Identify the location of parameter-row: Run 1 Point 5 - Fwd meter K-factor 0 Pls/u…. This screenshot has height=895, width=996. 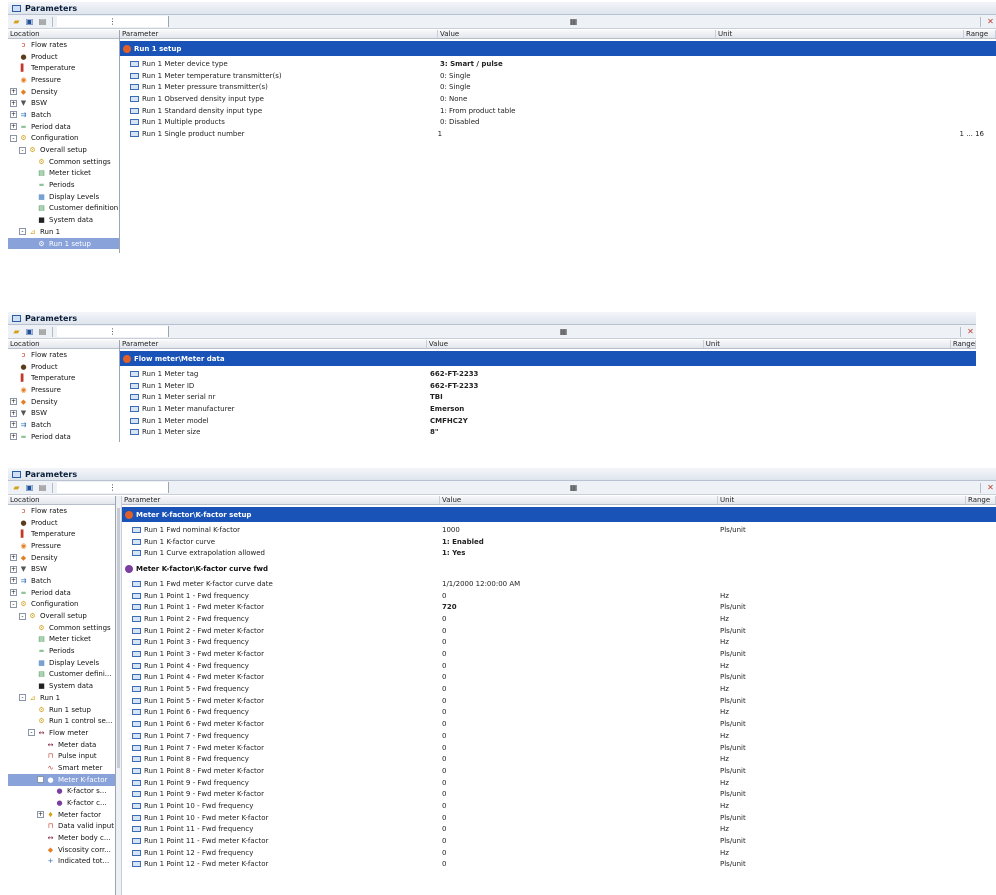
(559, 701).